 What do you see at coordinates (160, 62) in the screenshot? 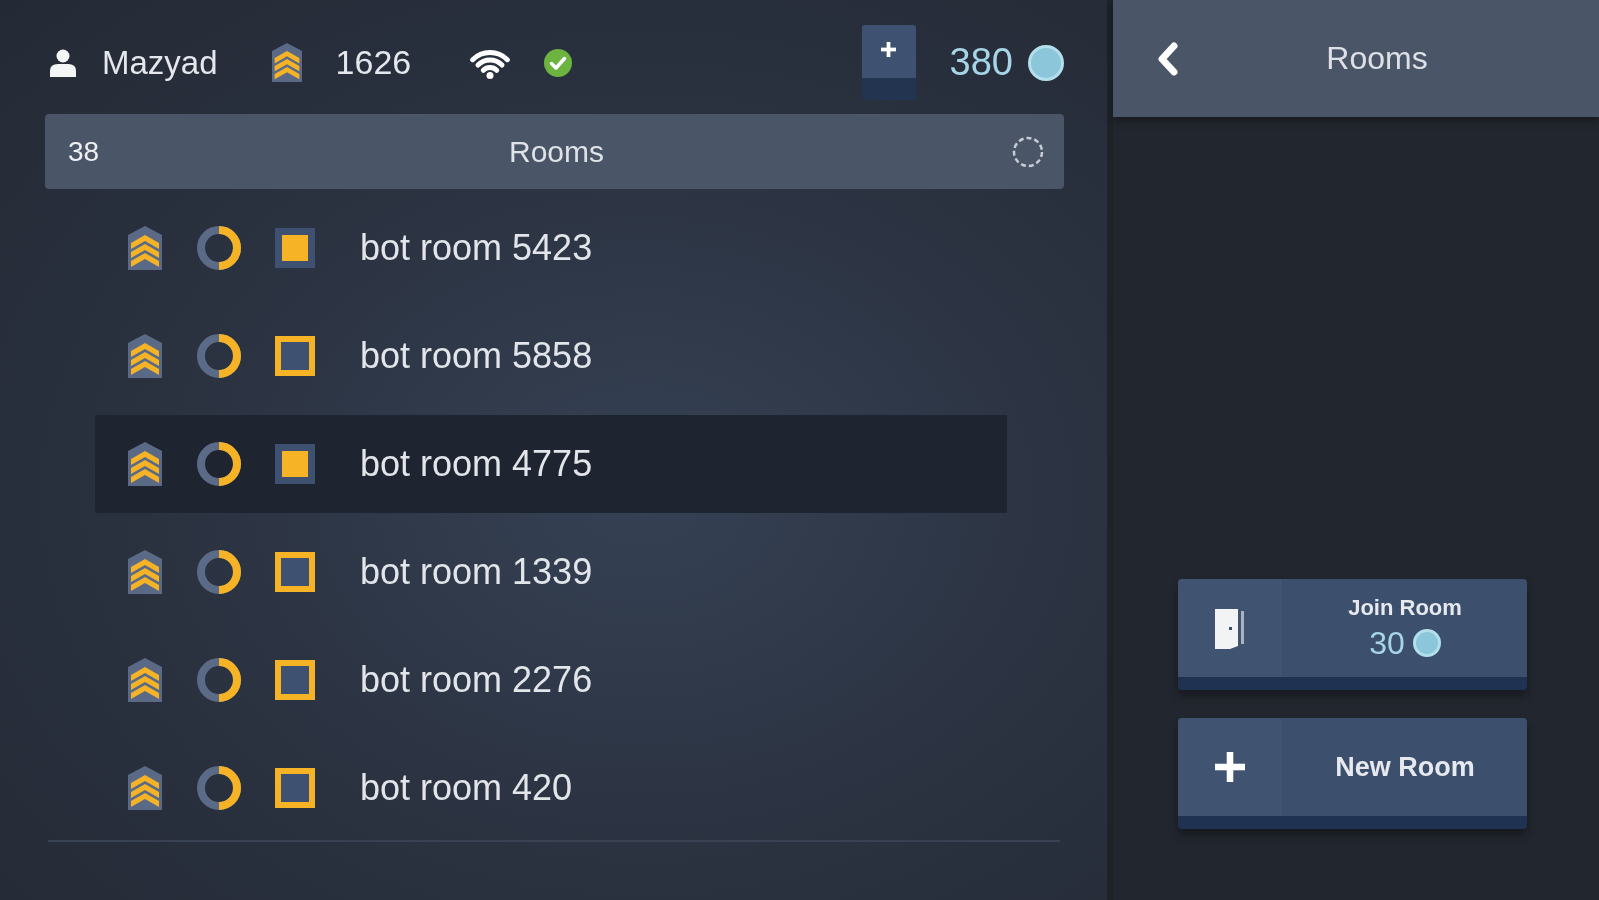
I see `username: Mazyad` at bounding box center [160, 62].